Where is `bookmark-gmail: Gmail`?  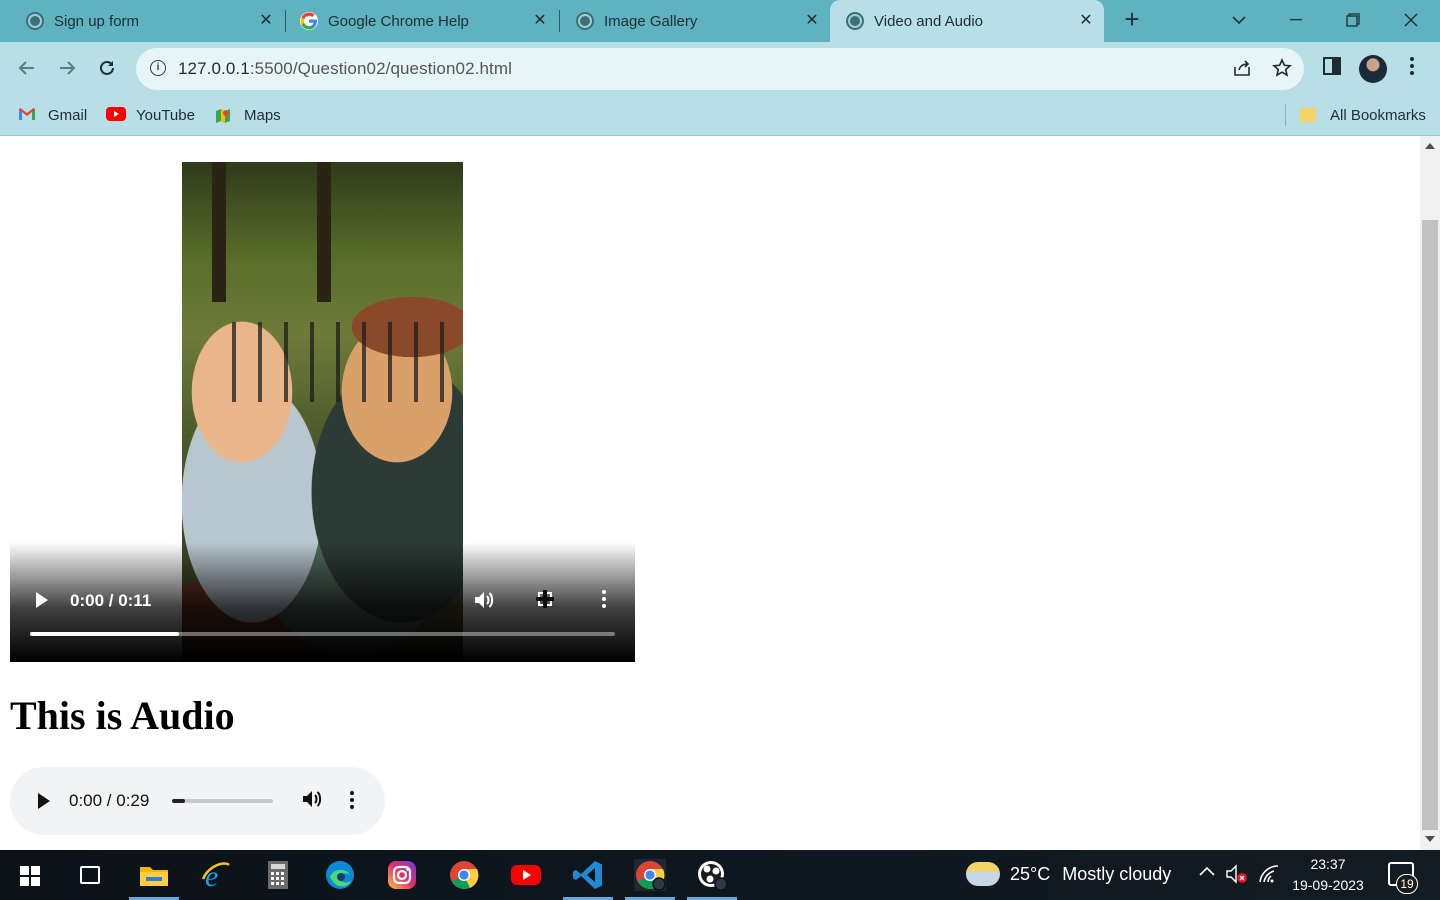
bookmark-gmail: Gmail is located at coordinates (52, 115).